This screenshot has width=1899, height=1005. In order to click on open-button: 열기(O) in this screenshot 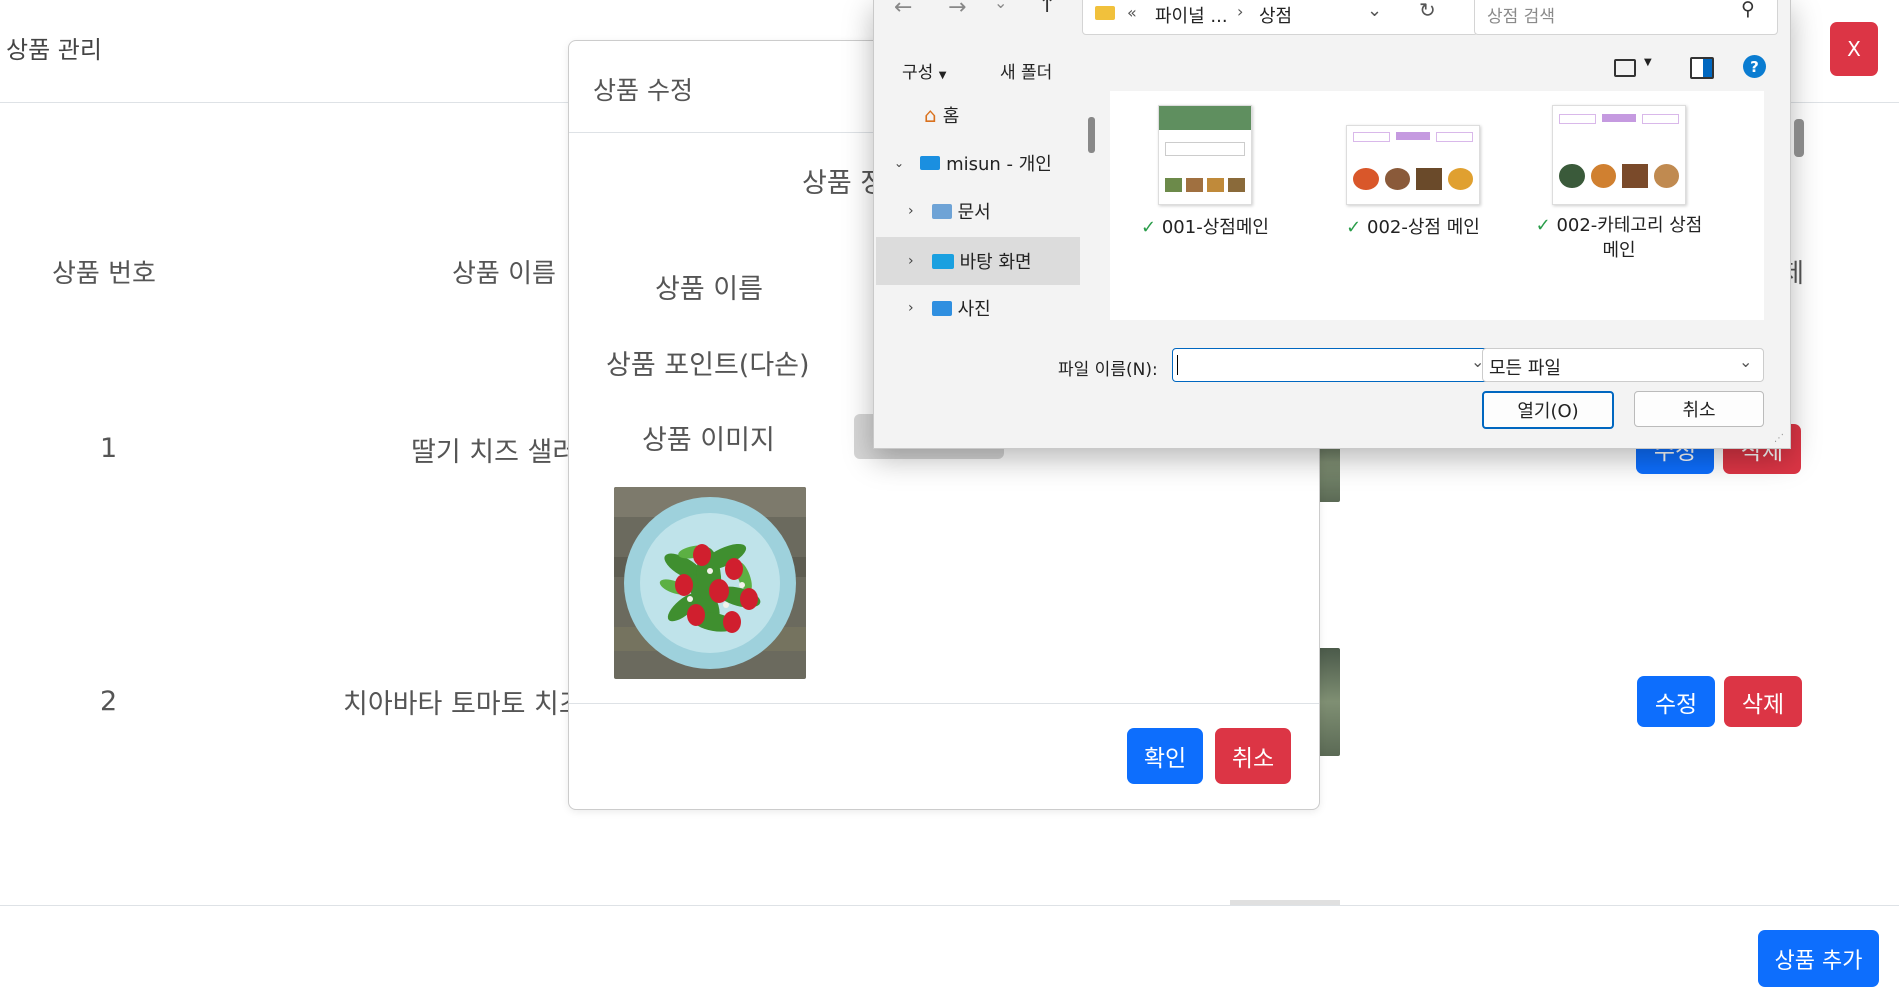, I will do `click(1548, 410)`.